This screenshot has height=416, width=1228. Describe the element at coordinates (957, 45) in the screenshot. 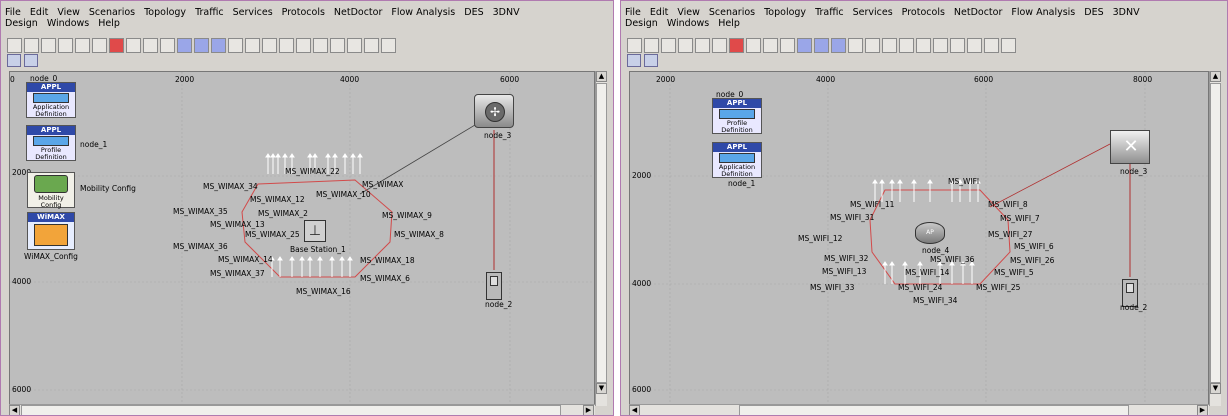

I see `analysis-icon` at that location.